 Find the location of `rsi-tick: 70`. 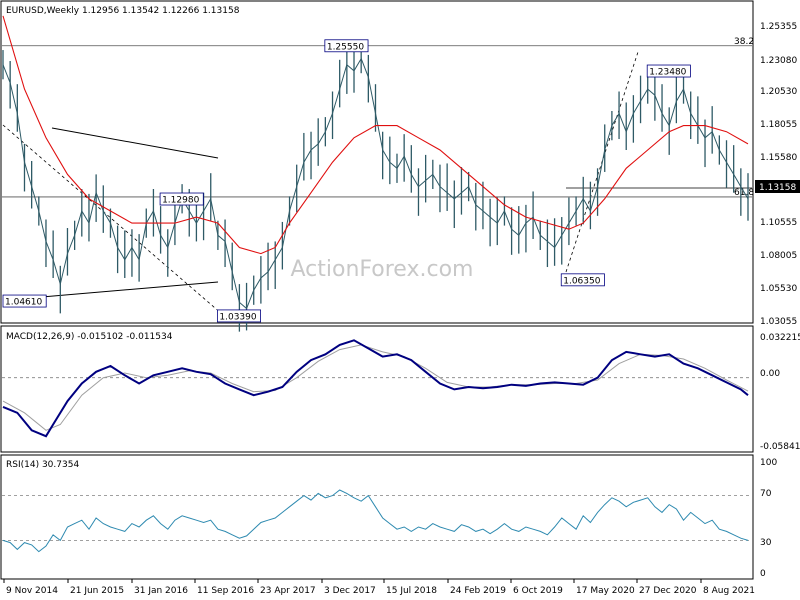

rsi-tick: 70 is located at coordinates (766, 494).